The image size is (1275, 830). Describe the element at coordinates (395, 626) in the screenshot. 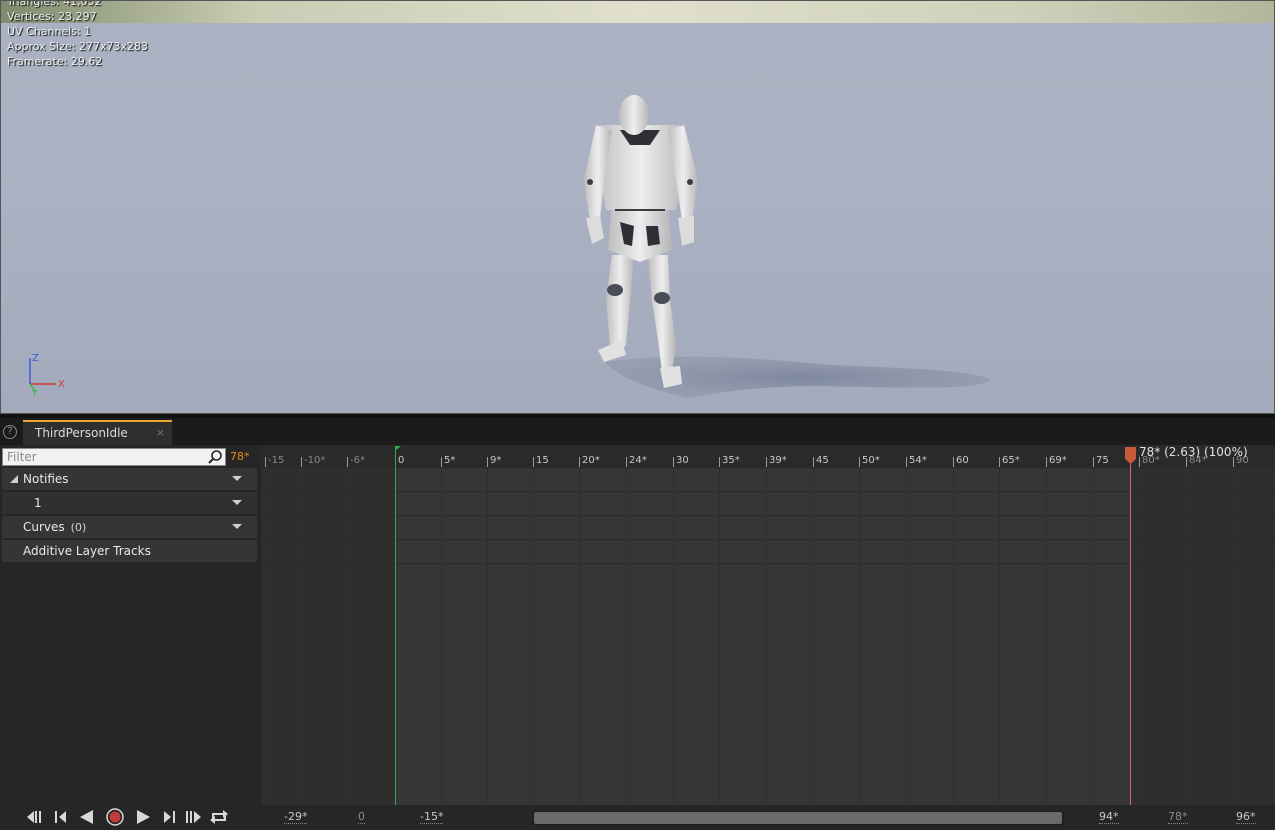

I see `start-marker-line` at that location.